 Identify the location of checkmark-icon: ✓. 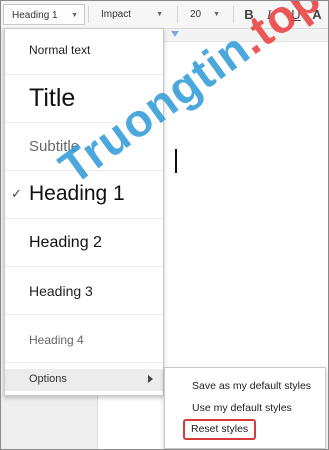
(16, 193).